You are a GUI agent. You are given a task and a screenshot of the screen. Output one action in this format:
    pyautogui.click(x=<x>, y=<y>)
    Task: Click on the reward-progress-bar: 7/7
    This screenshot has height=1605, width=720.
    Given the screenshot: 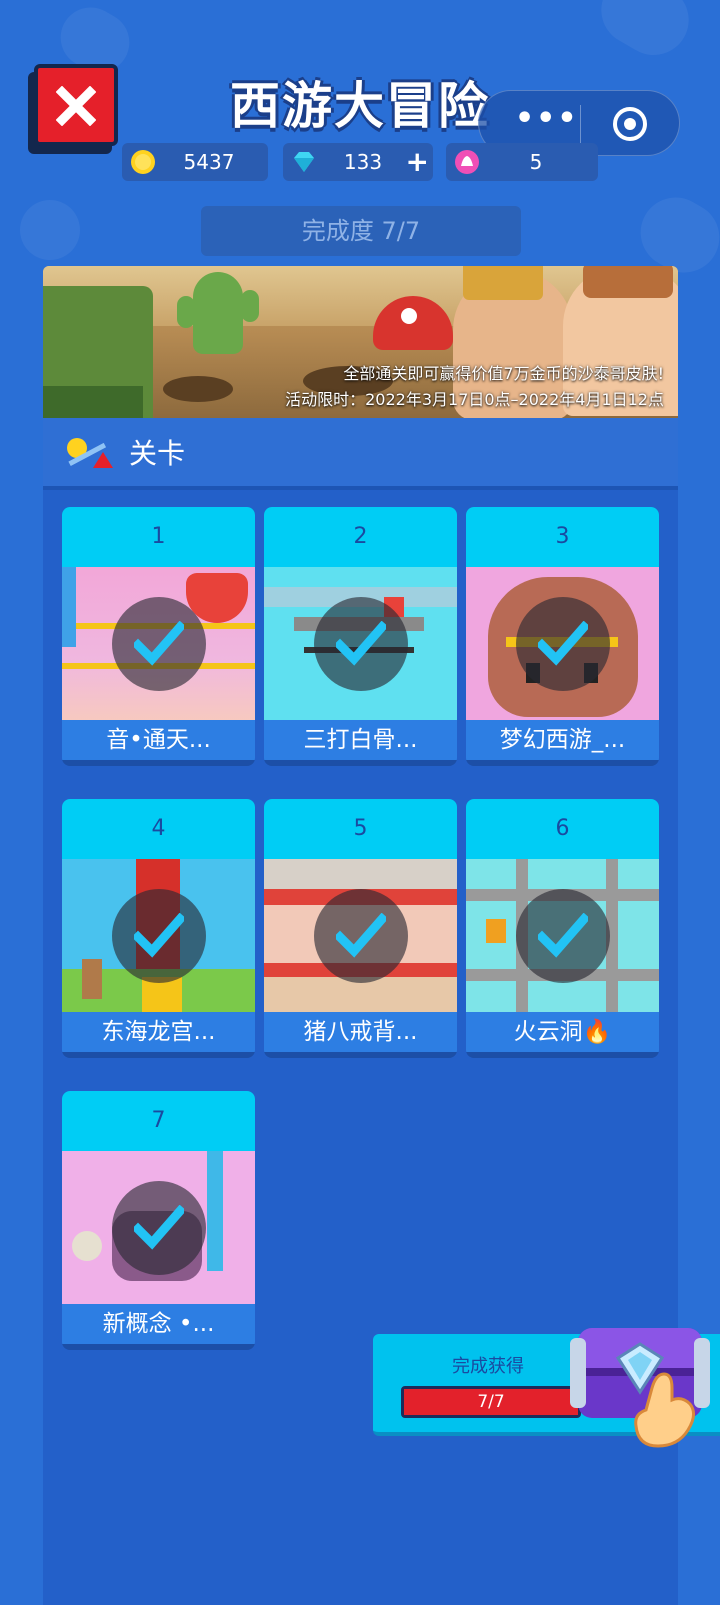 What is the action you would take?
    pyautogui.click(x=491, y=1402)
    